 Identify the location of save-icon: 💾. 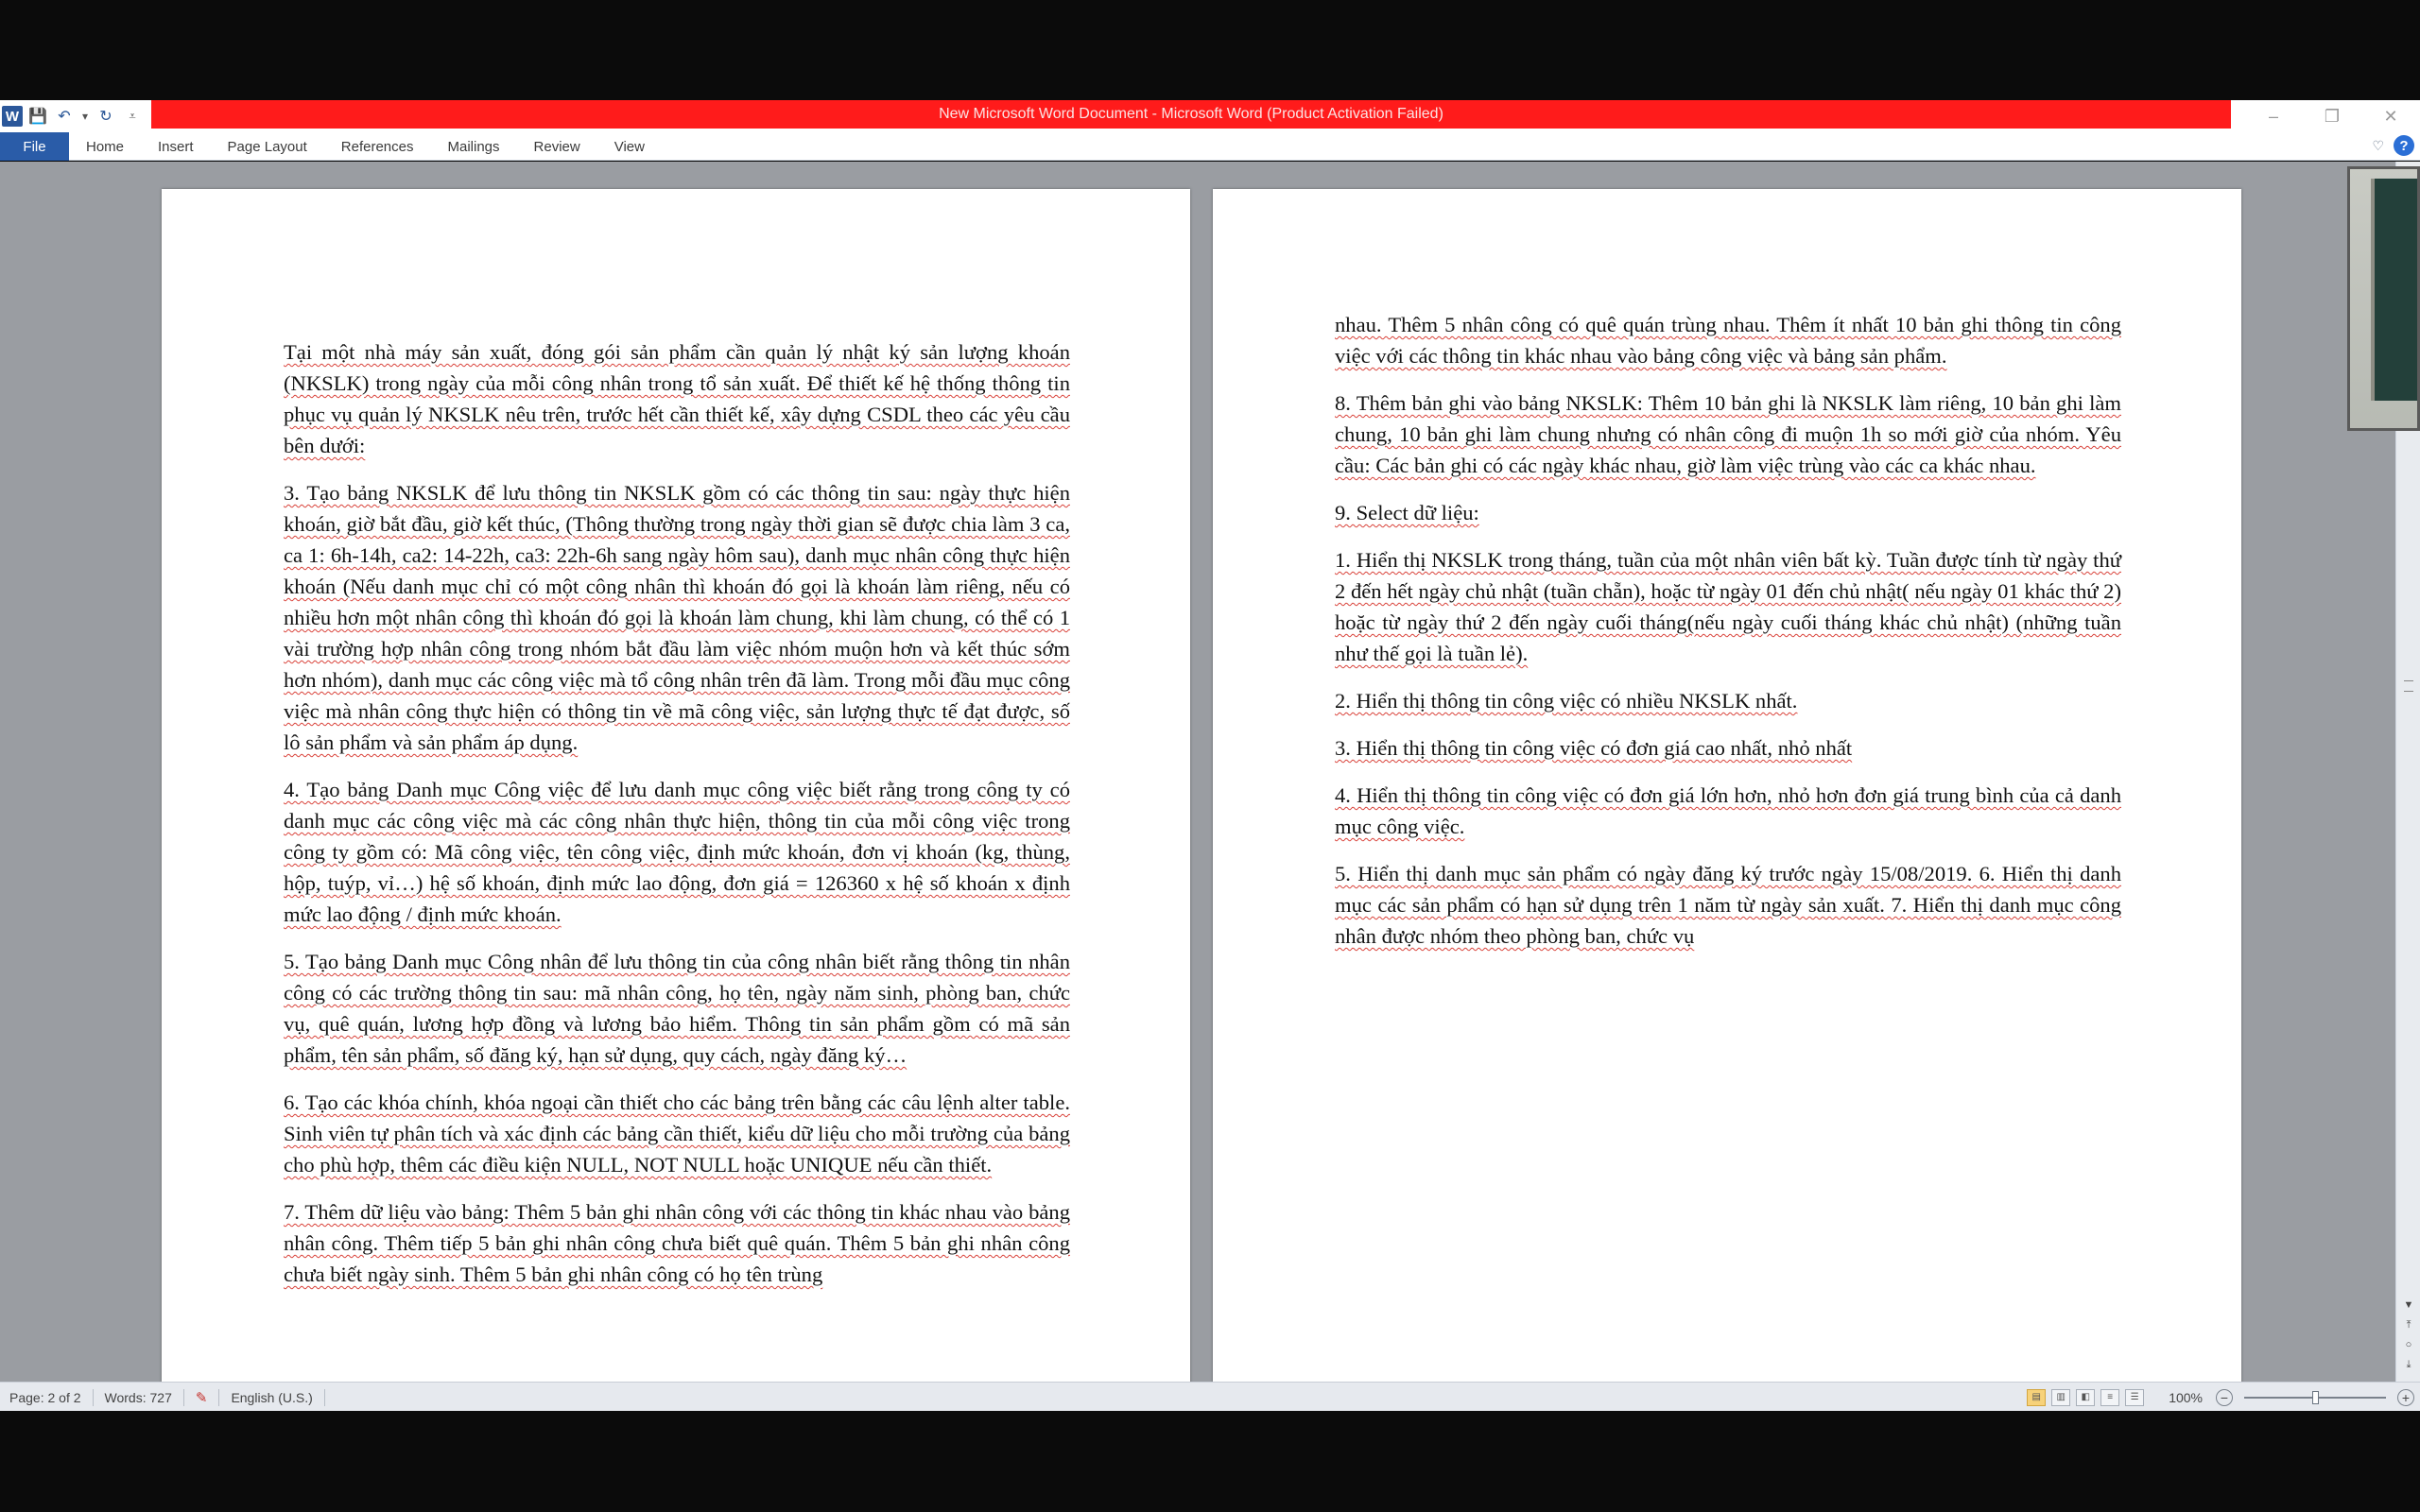
(37, 116).